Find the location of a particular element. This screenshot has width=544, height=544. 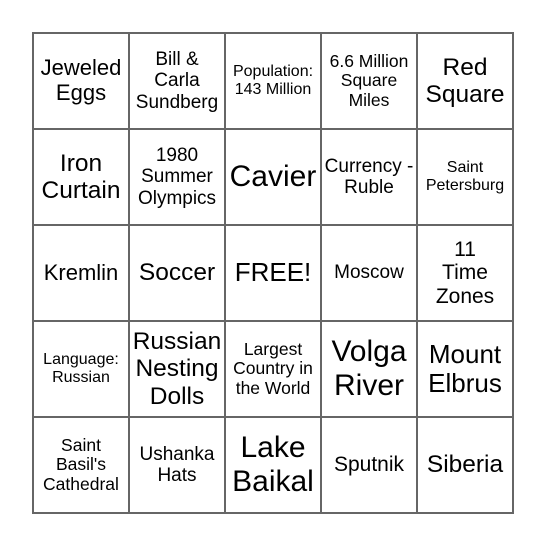

cell-label: 6.6 Million Square Miles is located at coordinates (369, 80).